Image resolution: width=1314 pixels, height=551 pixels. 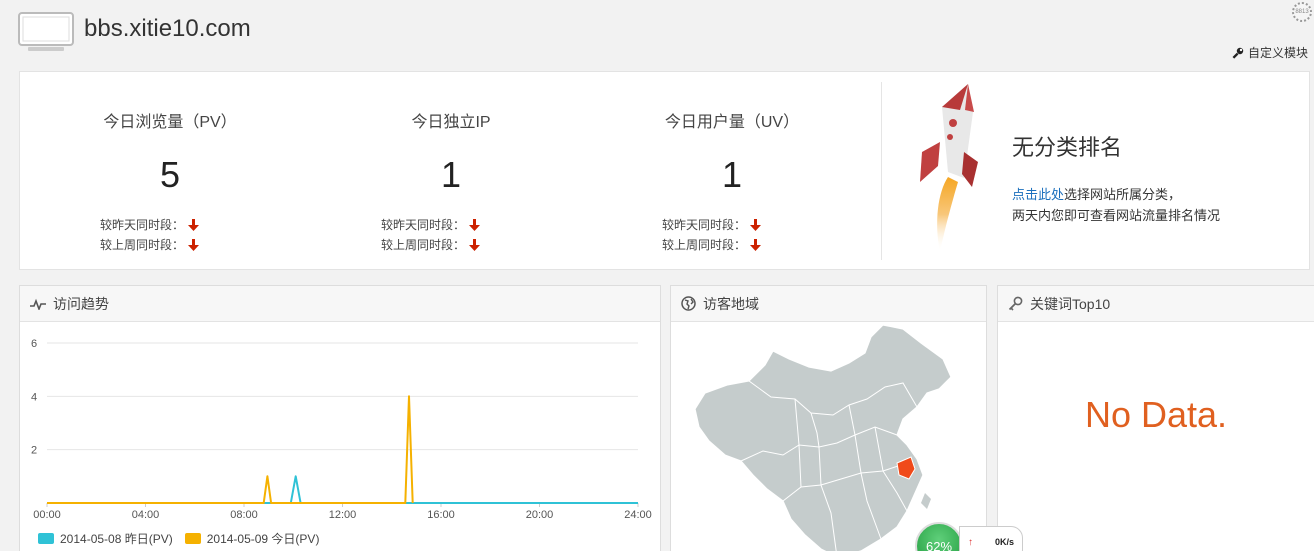 What do you see at coordinates (244, 515) in the screenshot?
I see `x-tick-label: 08:00` at bounding box center [244, 515].